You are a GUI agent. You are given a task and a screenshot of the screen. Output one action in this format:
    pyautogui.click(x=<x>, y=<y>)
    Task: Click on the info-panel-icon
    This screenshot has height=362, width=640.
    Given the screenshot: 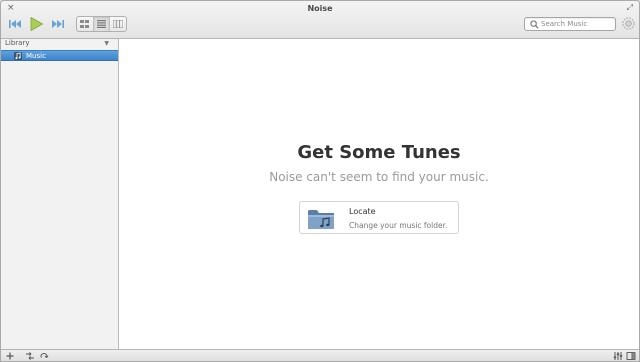 What is the action you would take?
    pyautogui.click(x=631, y=356)
    